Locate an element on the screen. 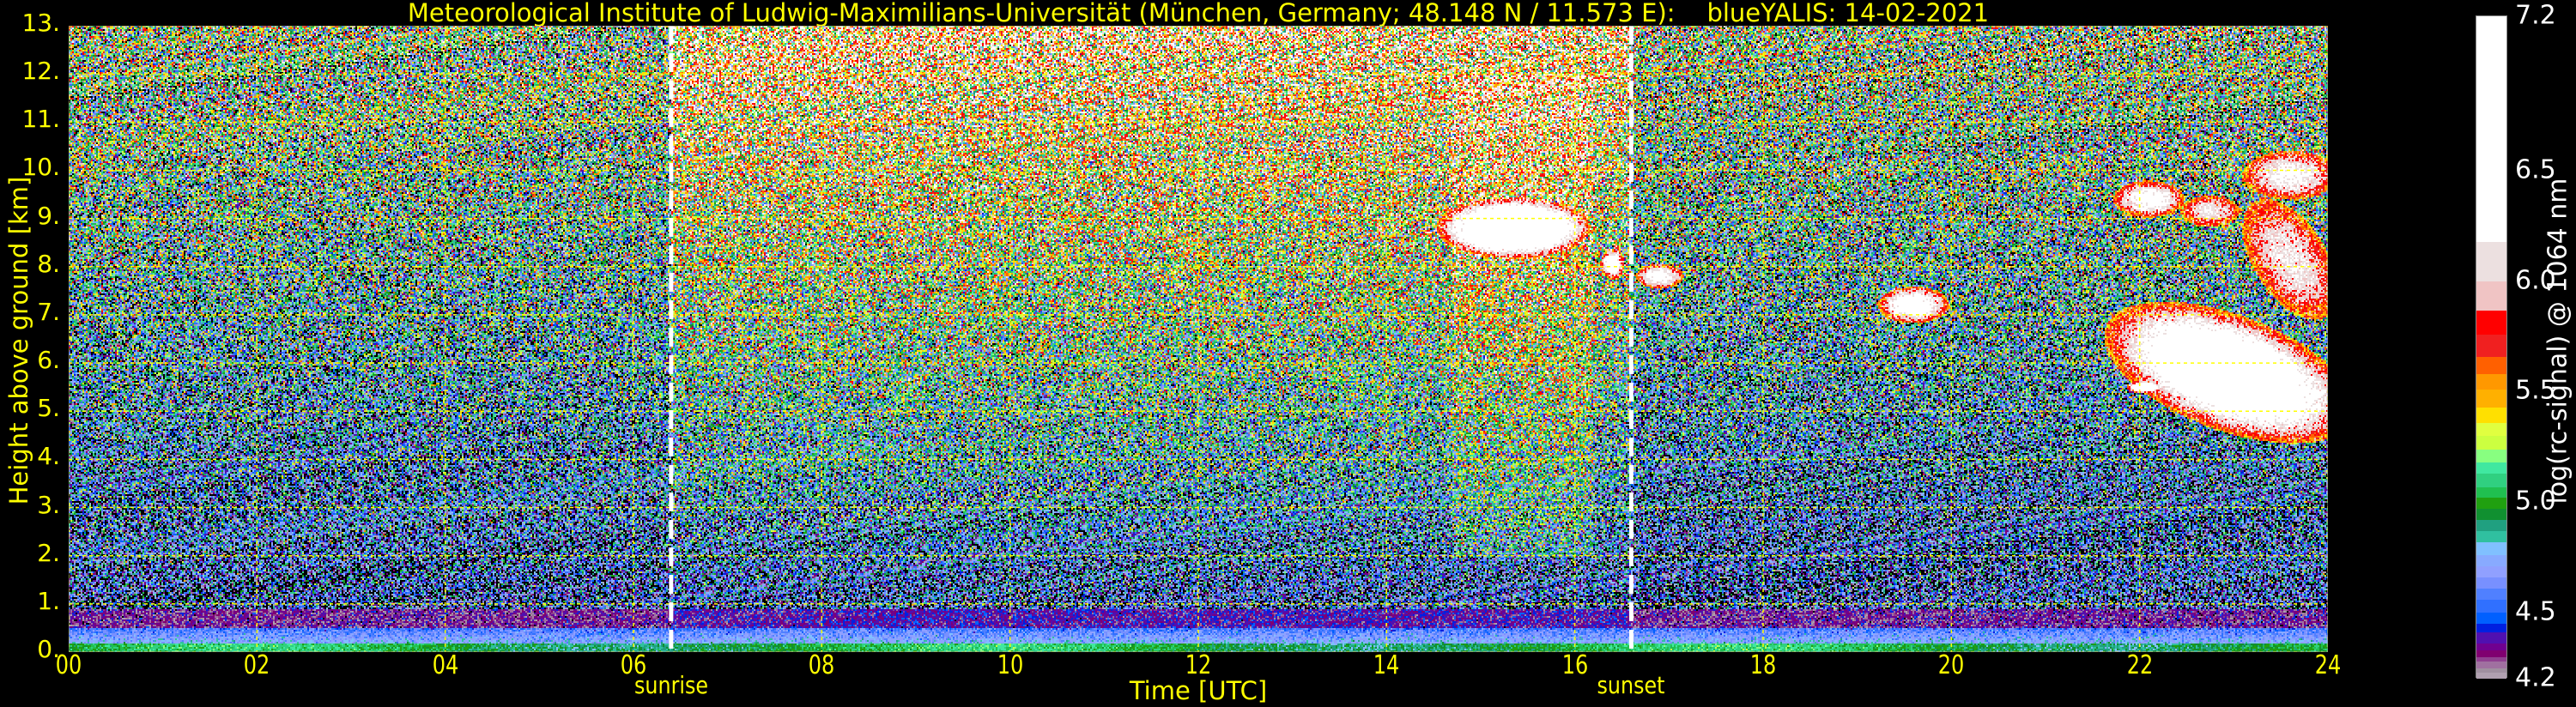  x-tick-label: 10 is located at coordinates (1010, 665).